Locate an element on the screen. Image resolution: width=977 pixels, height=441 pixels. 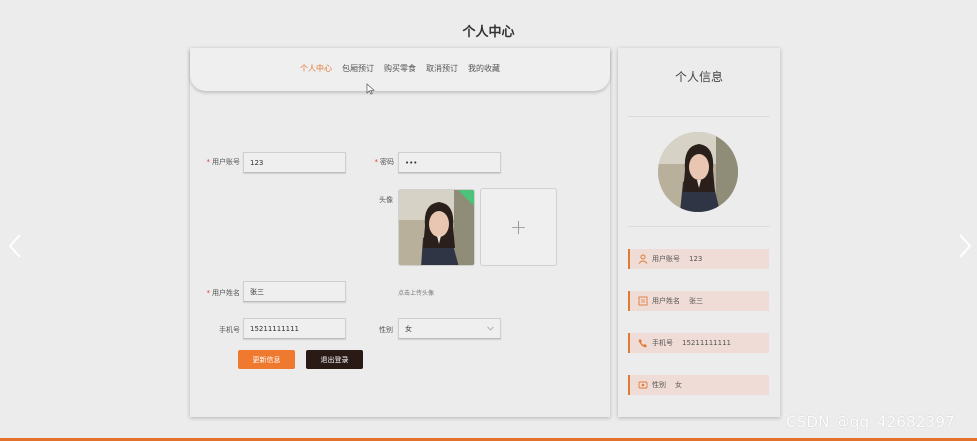
profile-row-name: 用户姓名 张三 is located at coordinates (698, 301).